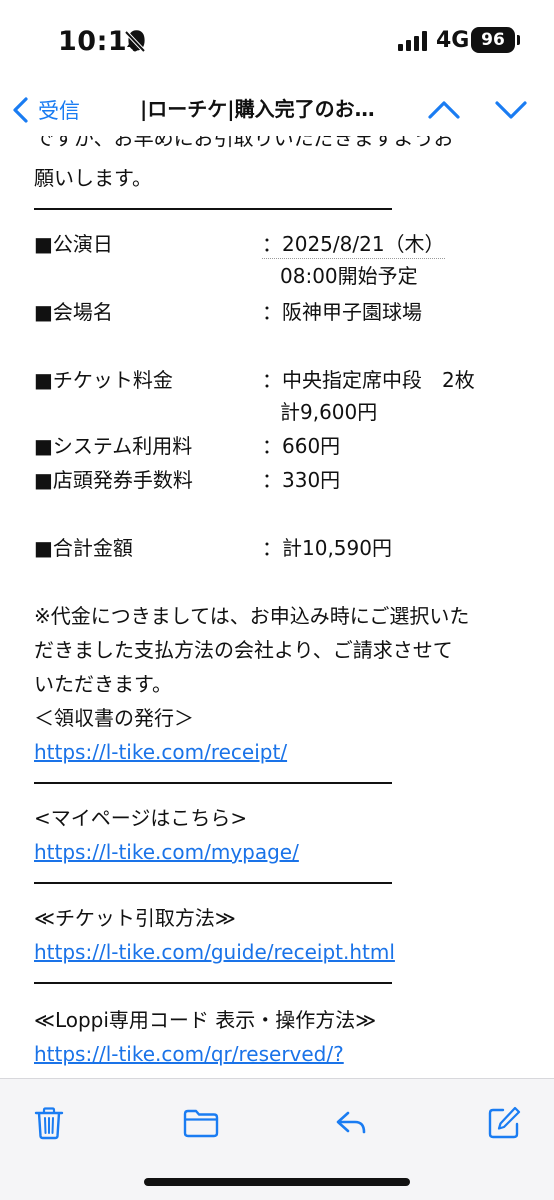 The width and height of the screenshot is (554, 1200). I want to click on loppi-heading: ≪Loppi専用コード 表示・操作方法≫, so click(205, 1020).